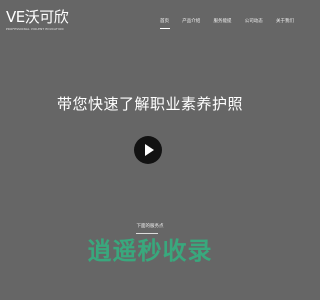 This screenshot has width=320, height=300. What do you see at coordinates (164, 24) in the screenshot?
I see `nav-item-home: 首页` at bounding box center [164, 24].